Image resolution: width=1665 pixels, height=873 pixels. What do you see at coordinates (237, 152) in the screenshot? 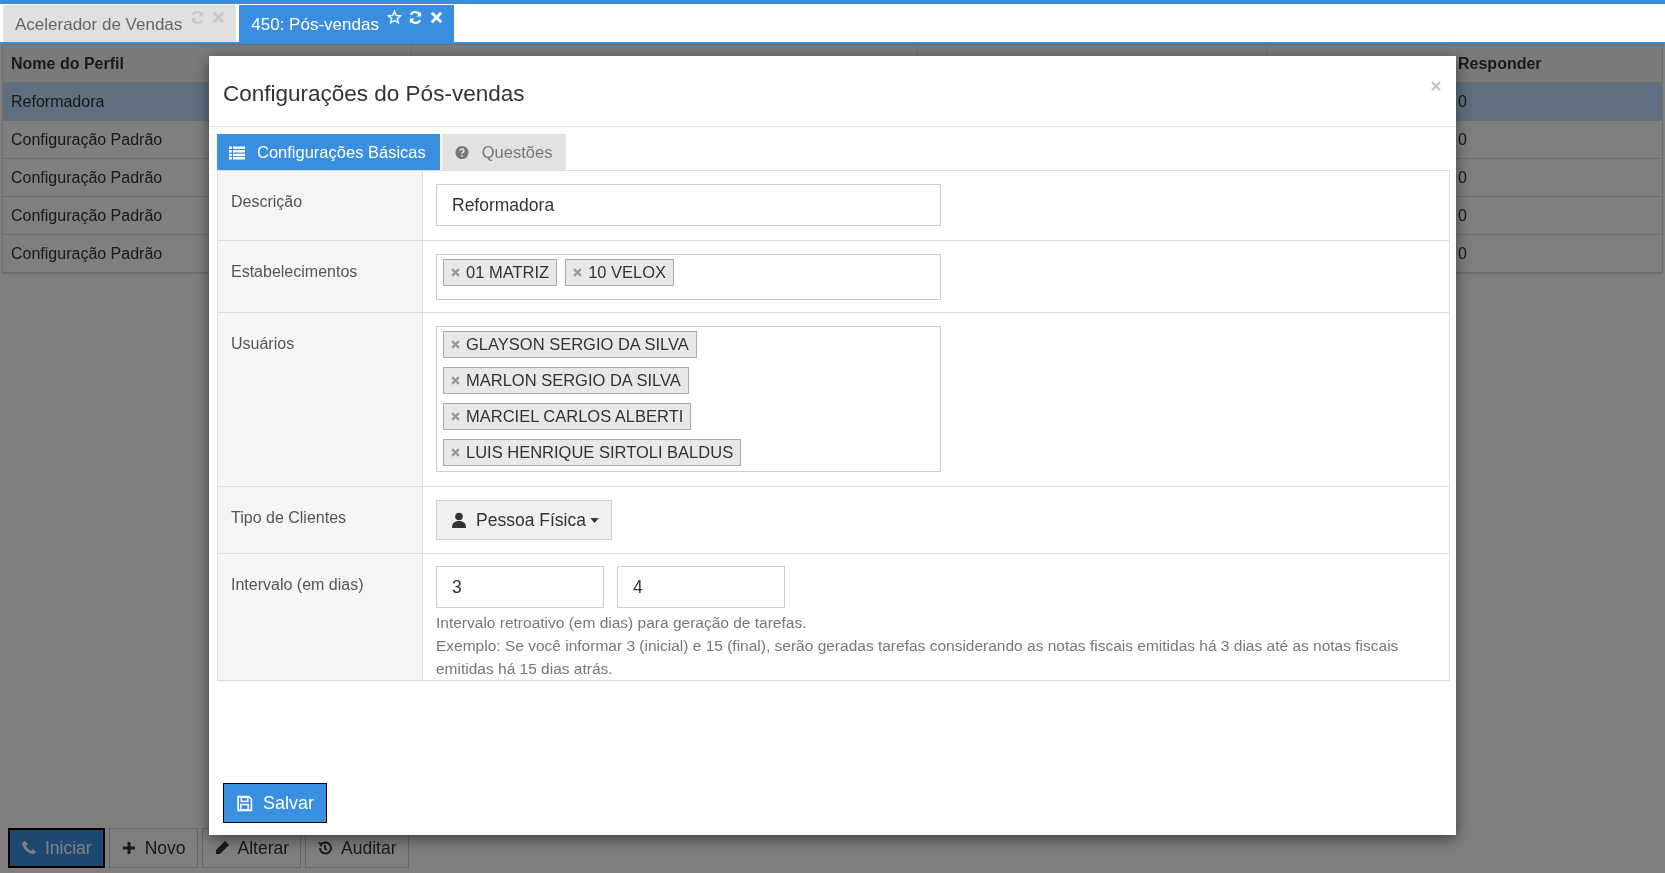
I see `list-icon` at bounding box center [237, 152].